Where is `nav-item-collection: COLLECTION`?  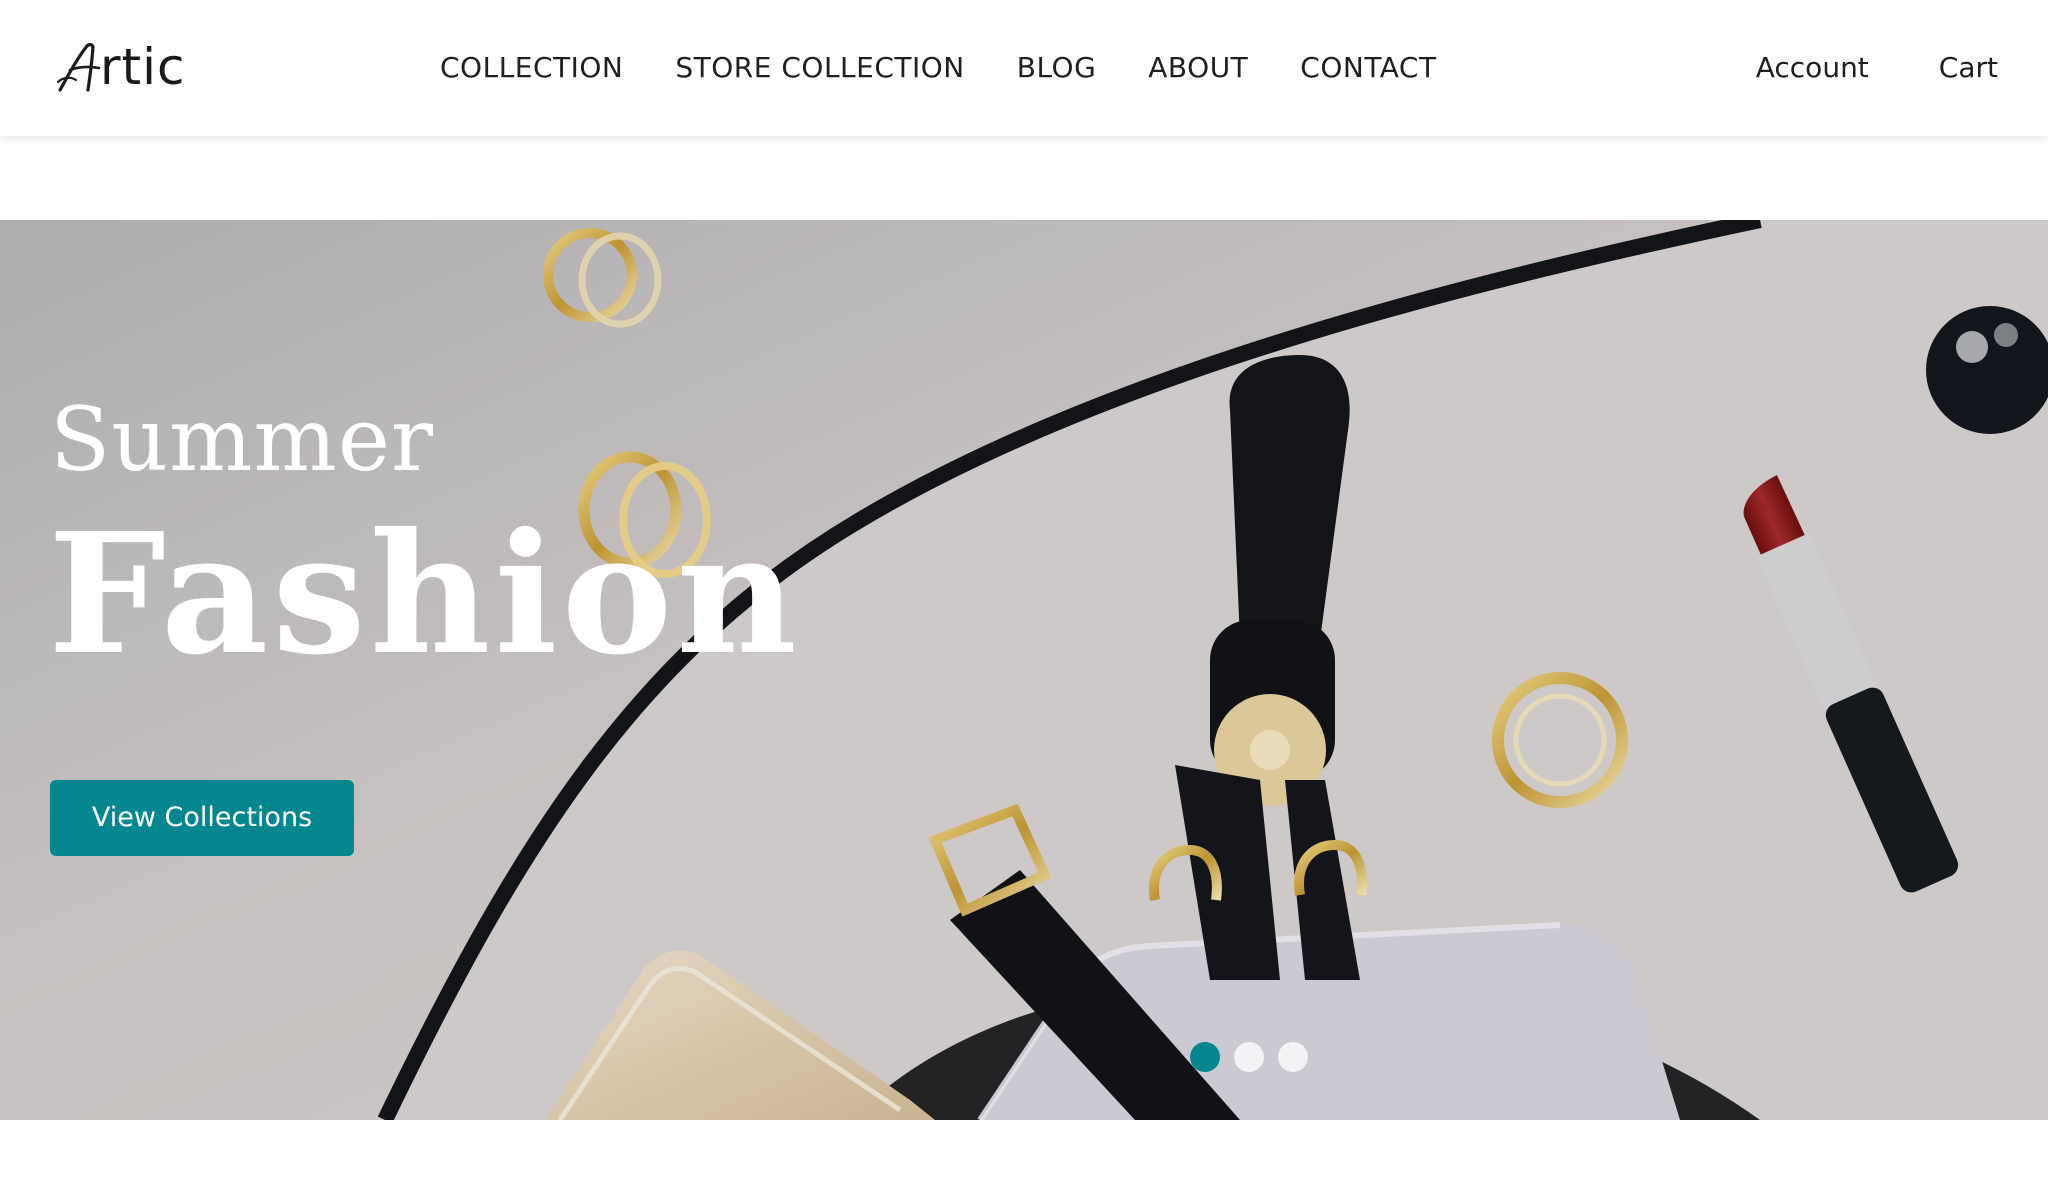
nav-item-collection: COLLECTION is located at coordinates (531, 68).